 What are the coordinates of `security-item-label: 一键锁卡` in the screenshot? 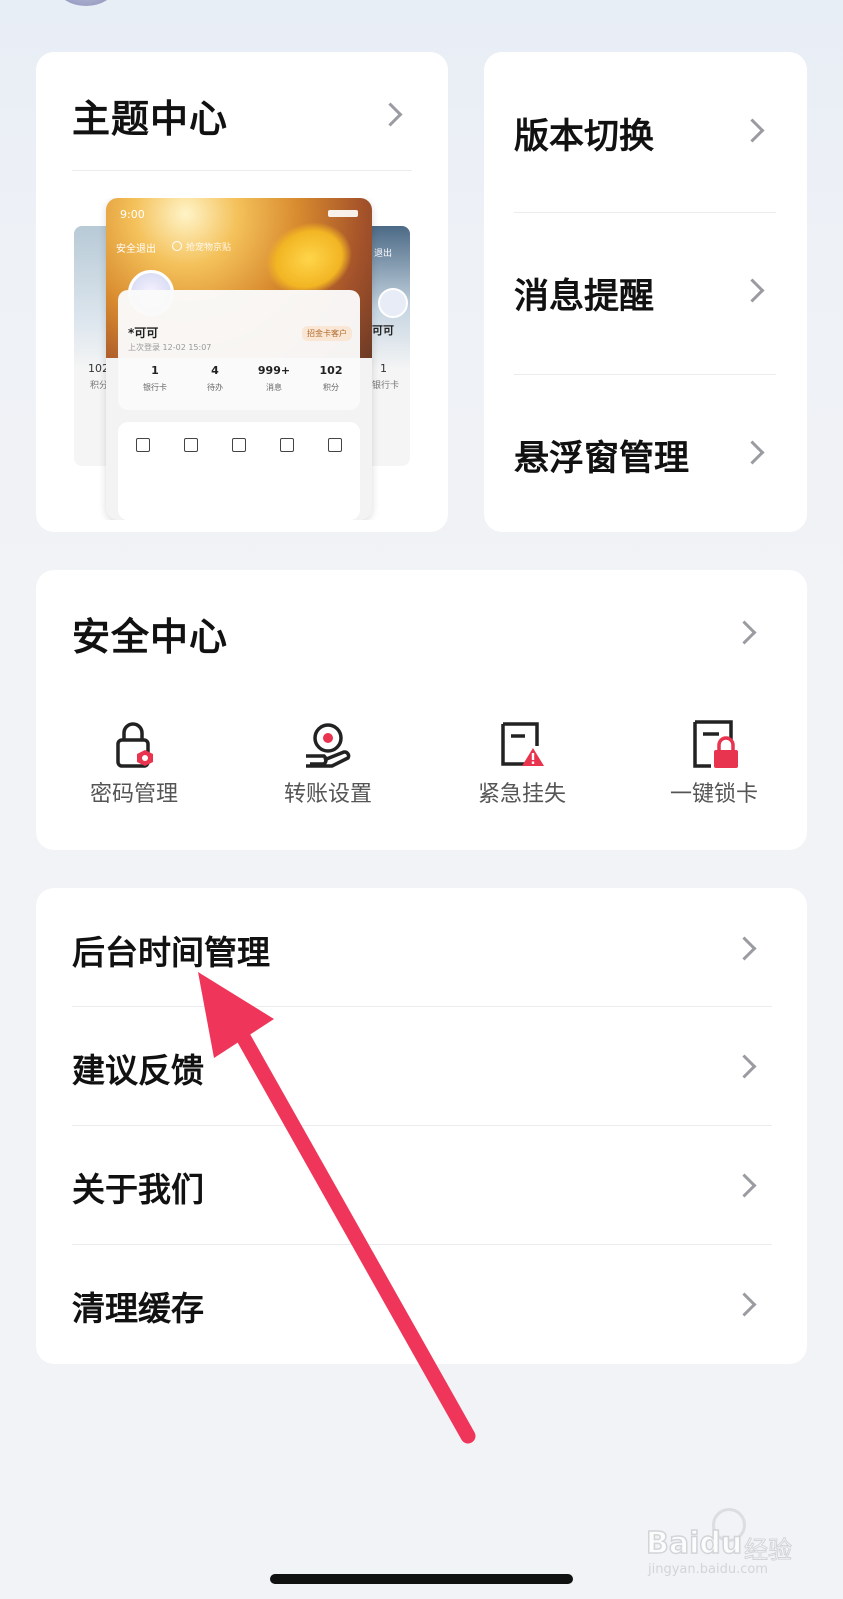 It's located at (713, 794).